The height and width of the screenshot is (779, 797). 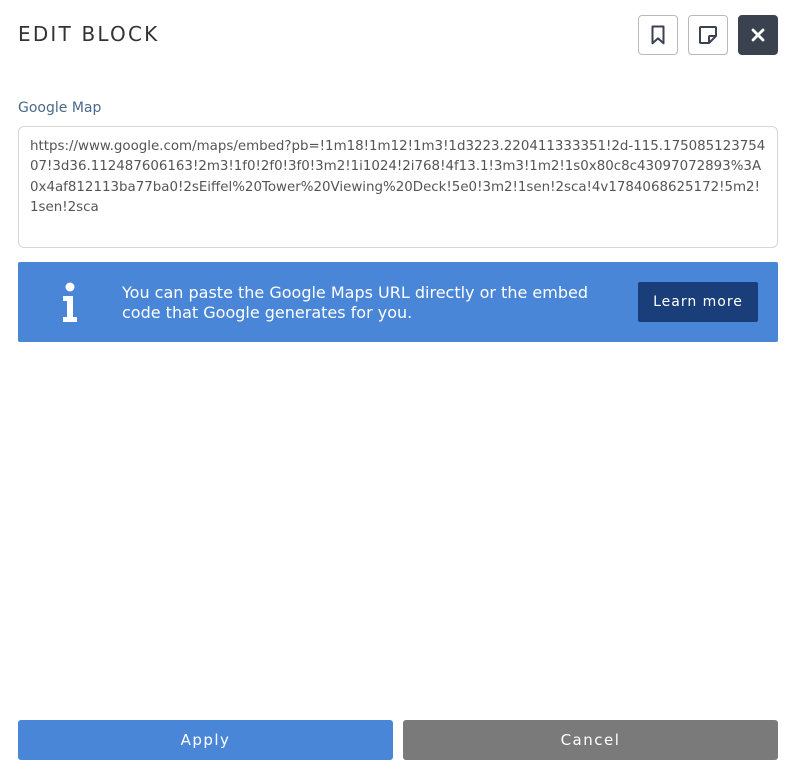 What do you see at coordinates (698, 302) in the screenshot?
I see `learn-more-button: Learn more` at bounding box center [698, 302].